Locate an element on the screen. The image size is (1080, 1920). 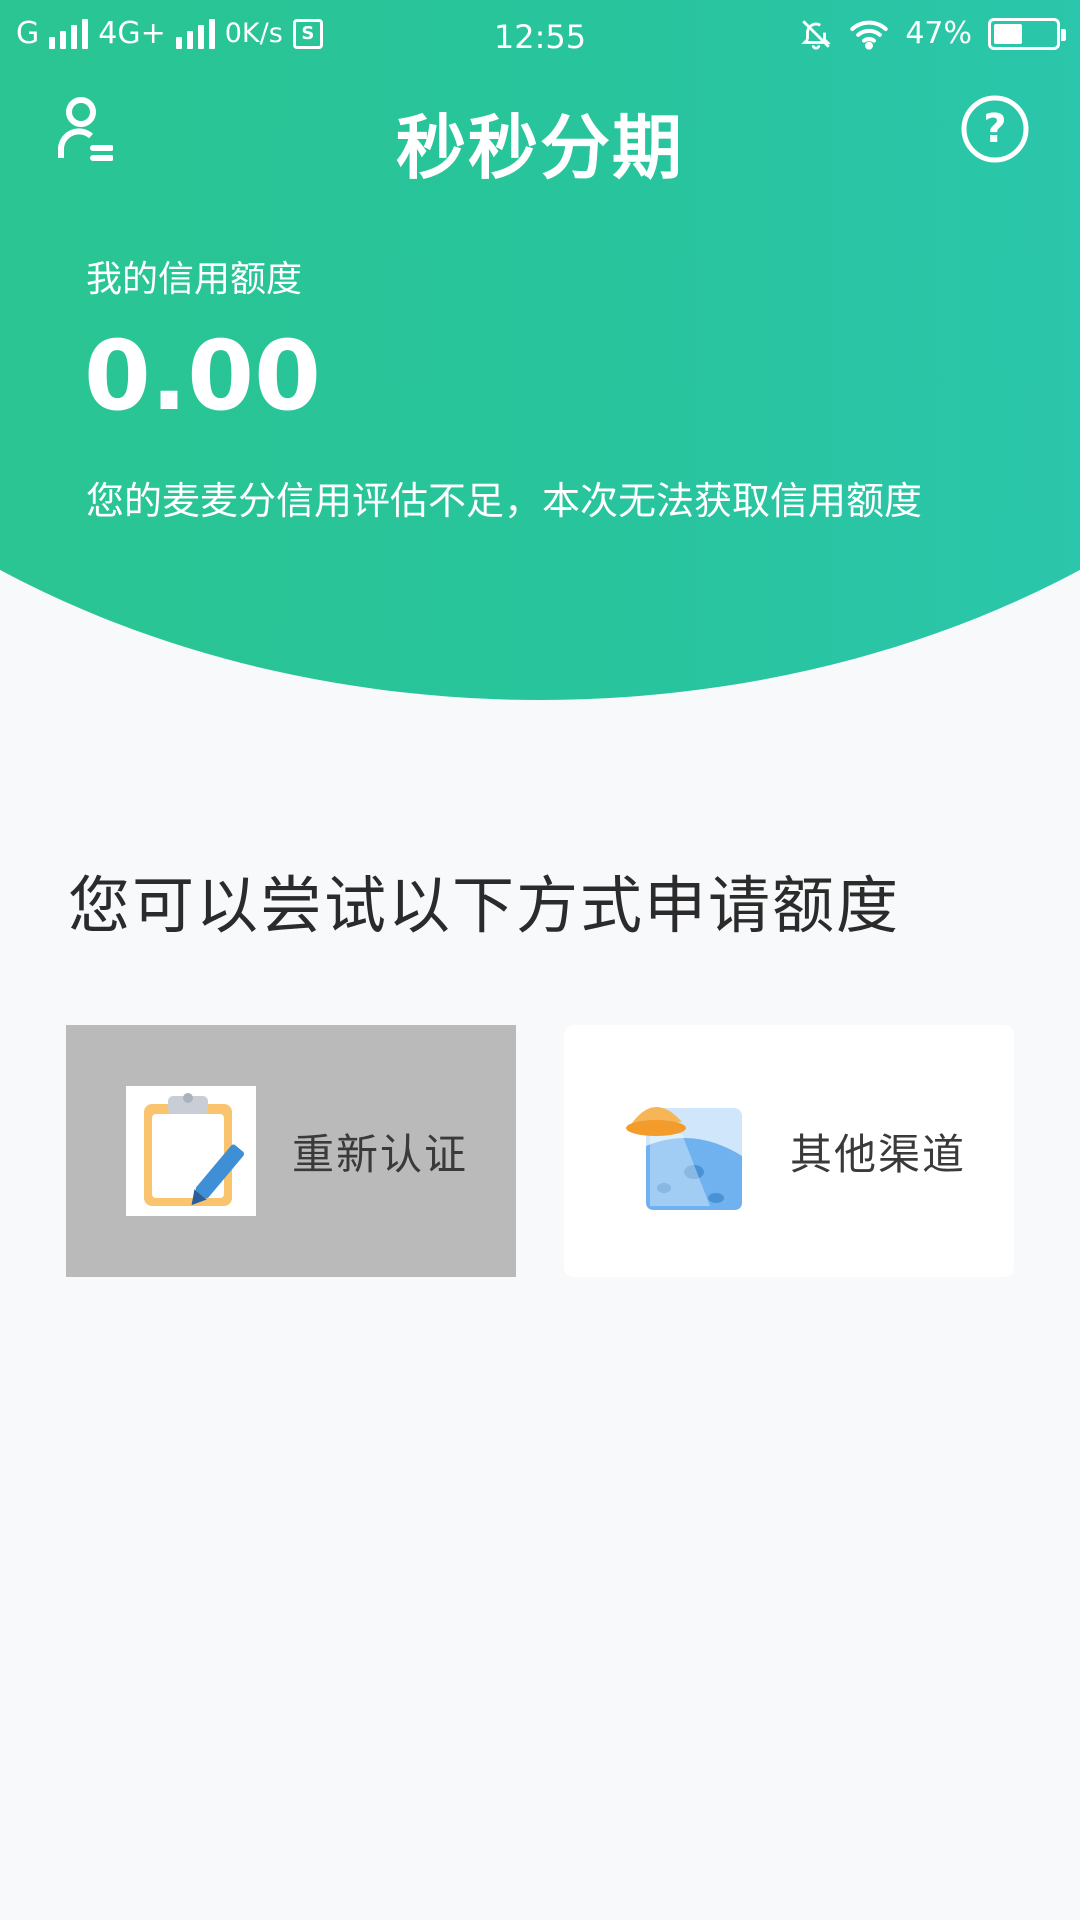
status-bar: G 4G+ 0K/s S 12:55 47% is located at coordinates (540, 37).